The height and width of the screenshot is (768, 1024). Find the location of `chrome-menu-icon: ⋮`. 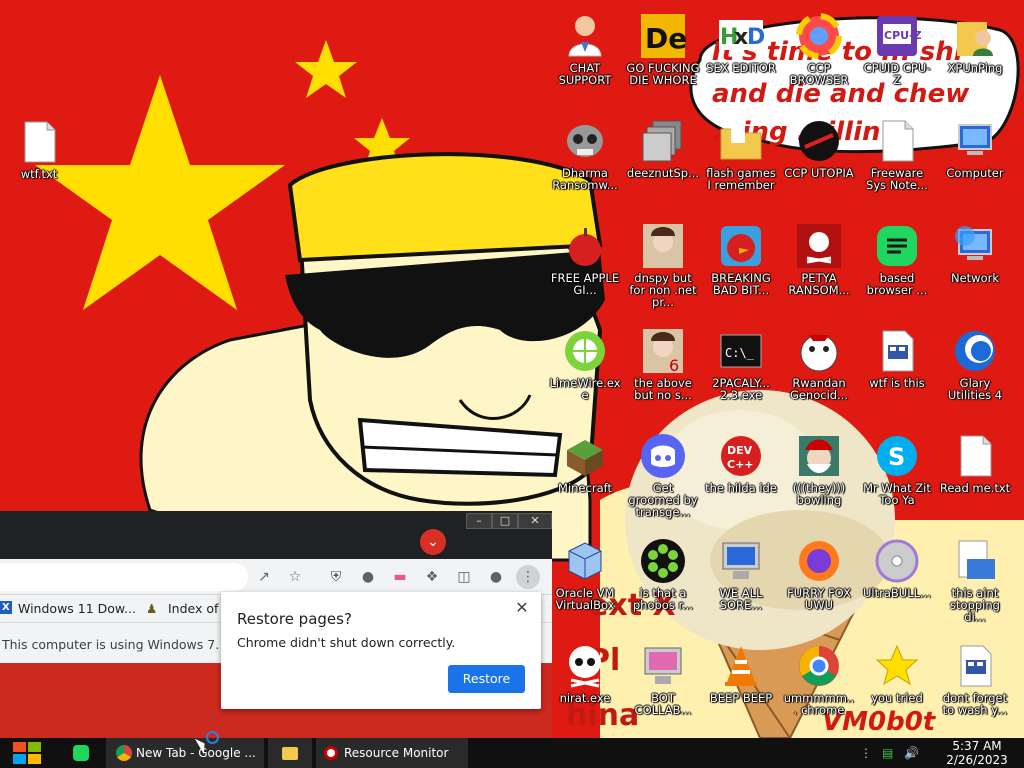

chrome-menu-icon: ⋮ is located at coordinates (528, 577).